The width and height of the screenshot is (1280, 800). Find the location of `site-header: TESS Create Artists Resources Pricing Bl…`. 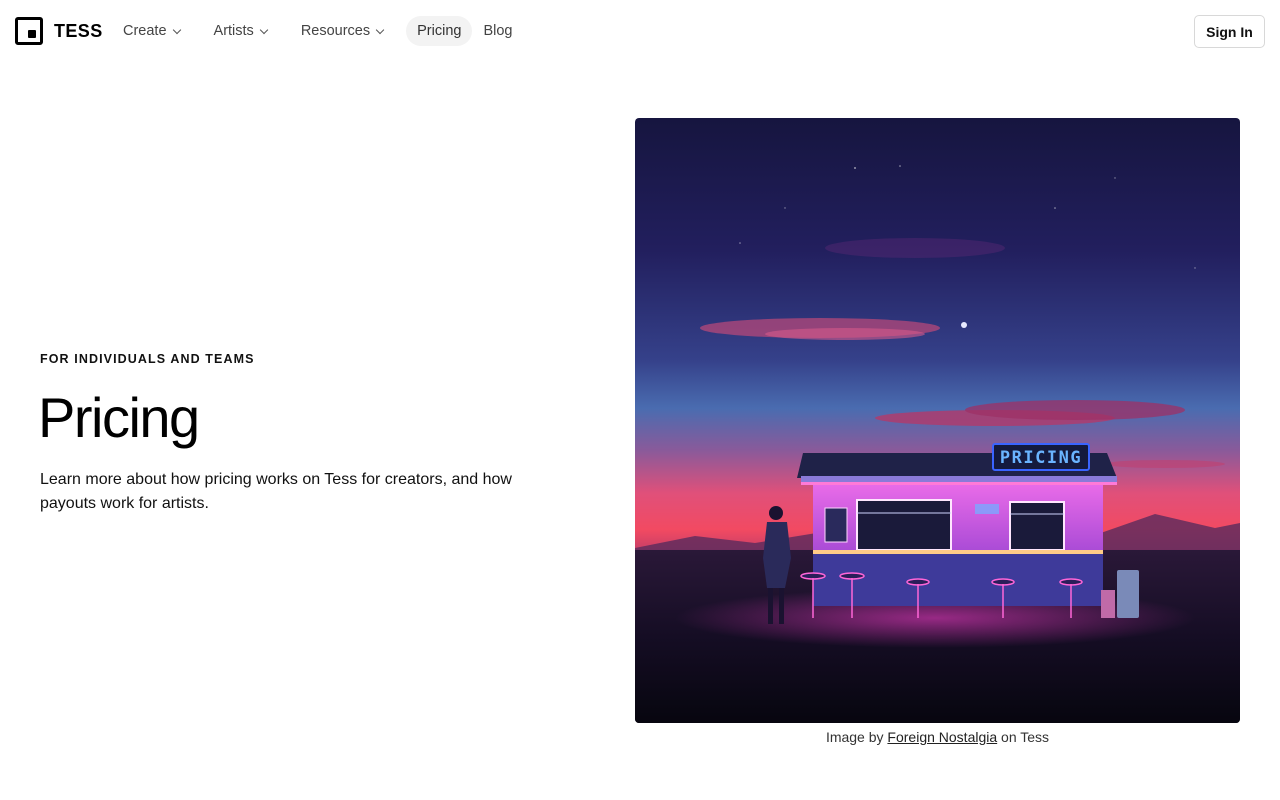

site-header: TESS Create Artists Resources Pricing Bl… is located at coordinates (640, 31).